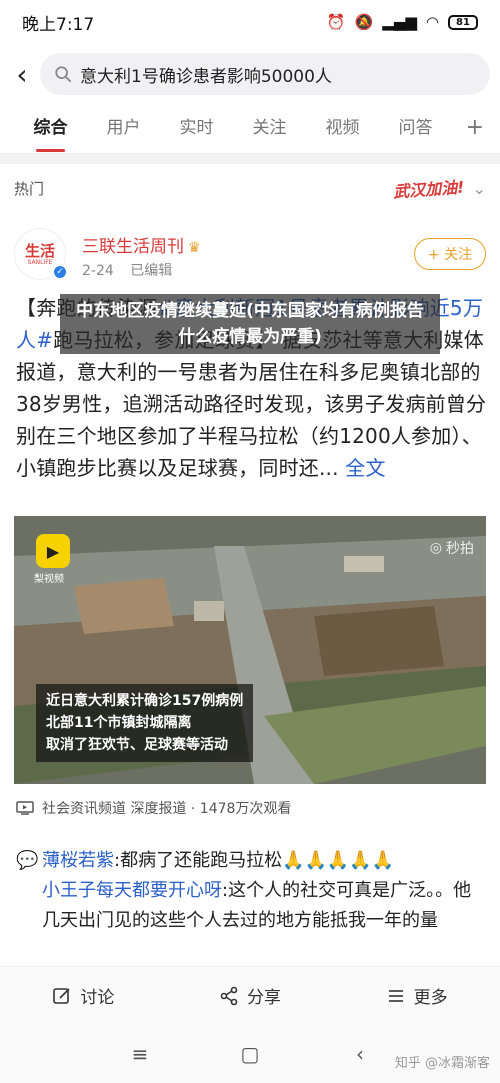  What do you see at coordinates (145, 701) in the screenshot?
I see `caption-line: 近日意大利累计确诊157例病例` at bounding box center [145, 701].